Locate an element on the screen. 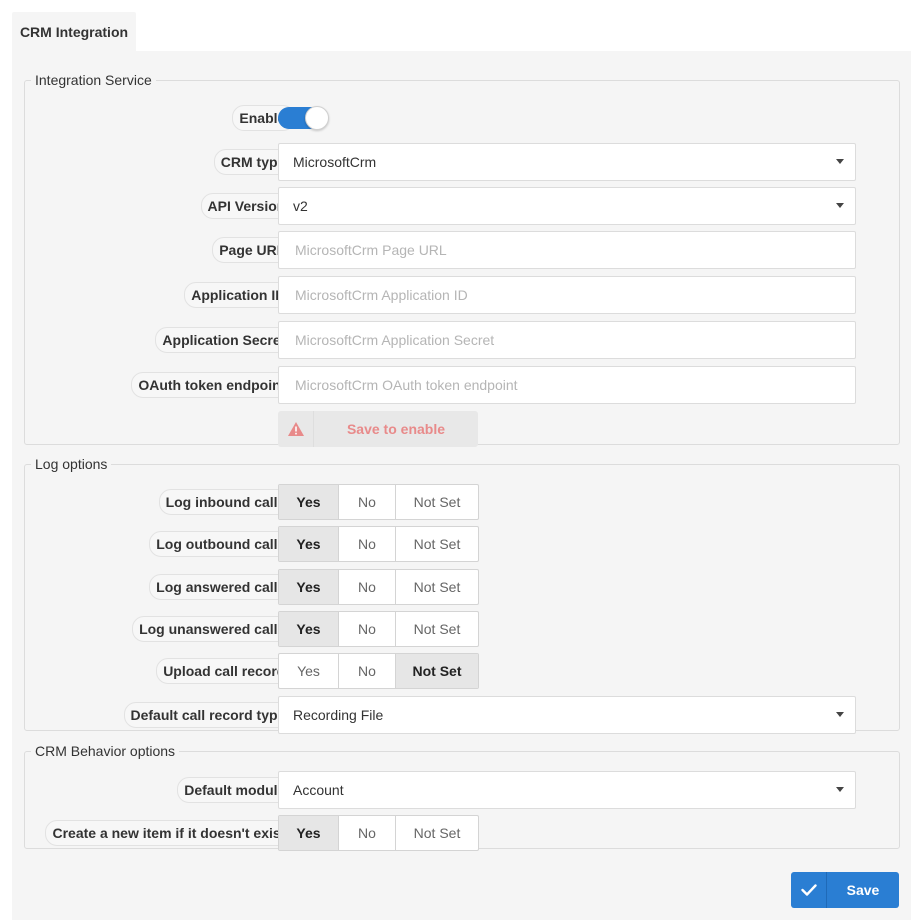 This screenshot has height=920, width=923. api-version-select: v2 is located at coordinates (567, 206).